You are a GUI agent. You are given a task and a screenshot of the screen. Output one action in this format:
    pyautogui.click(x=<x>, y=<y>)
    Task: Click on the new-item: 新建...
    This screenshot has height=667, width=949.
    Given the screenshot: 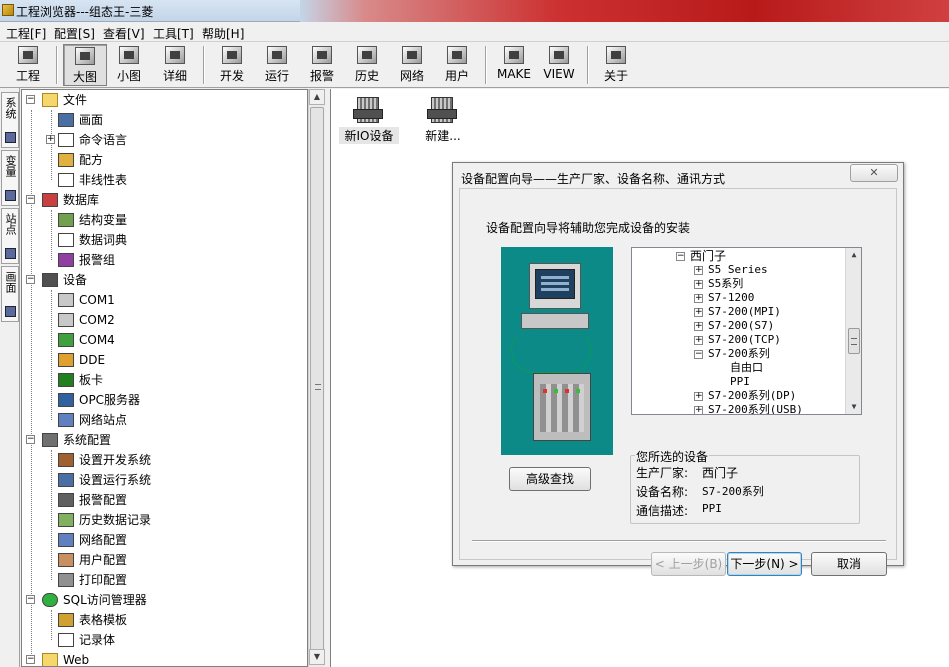 What is the action you would take?
    pyautogui.click(x=443, y=121)
    